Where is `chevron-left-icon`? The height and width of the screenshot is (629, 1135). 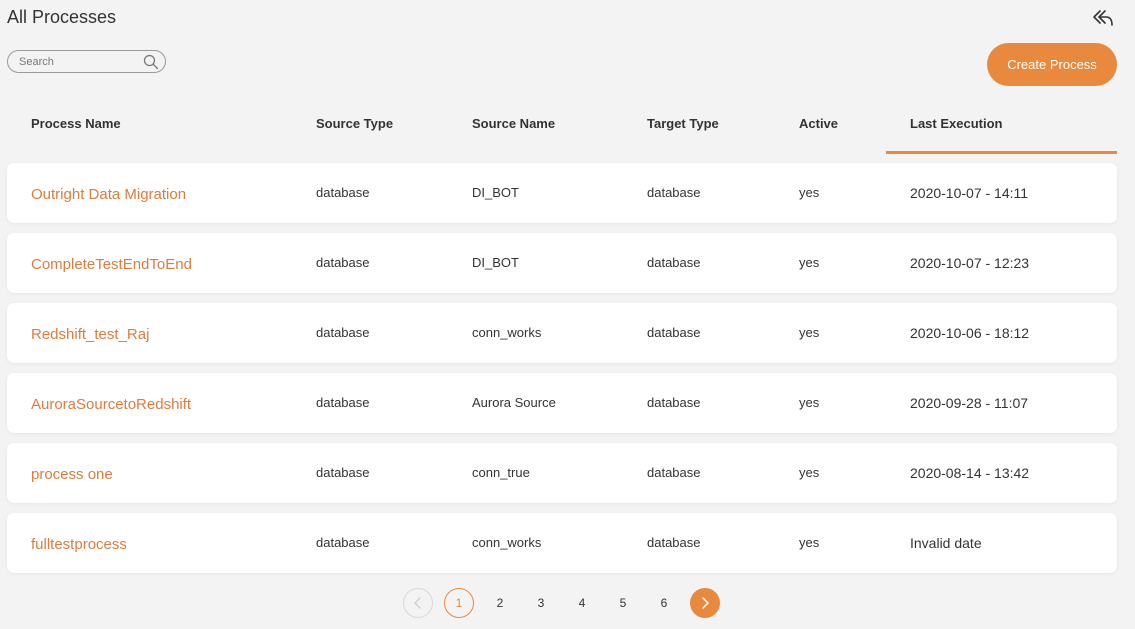
chevron-left-icon is located at coordinates (417, 603).